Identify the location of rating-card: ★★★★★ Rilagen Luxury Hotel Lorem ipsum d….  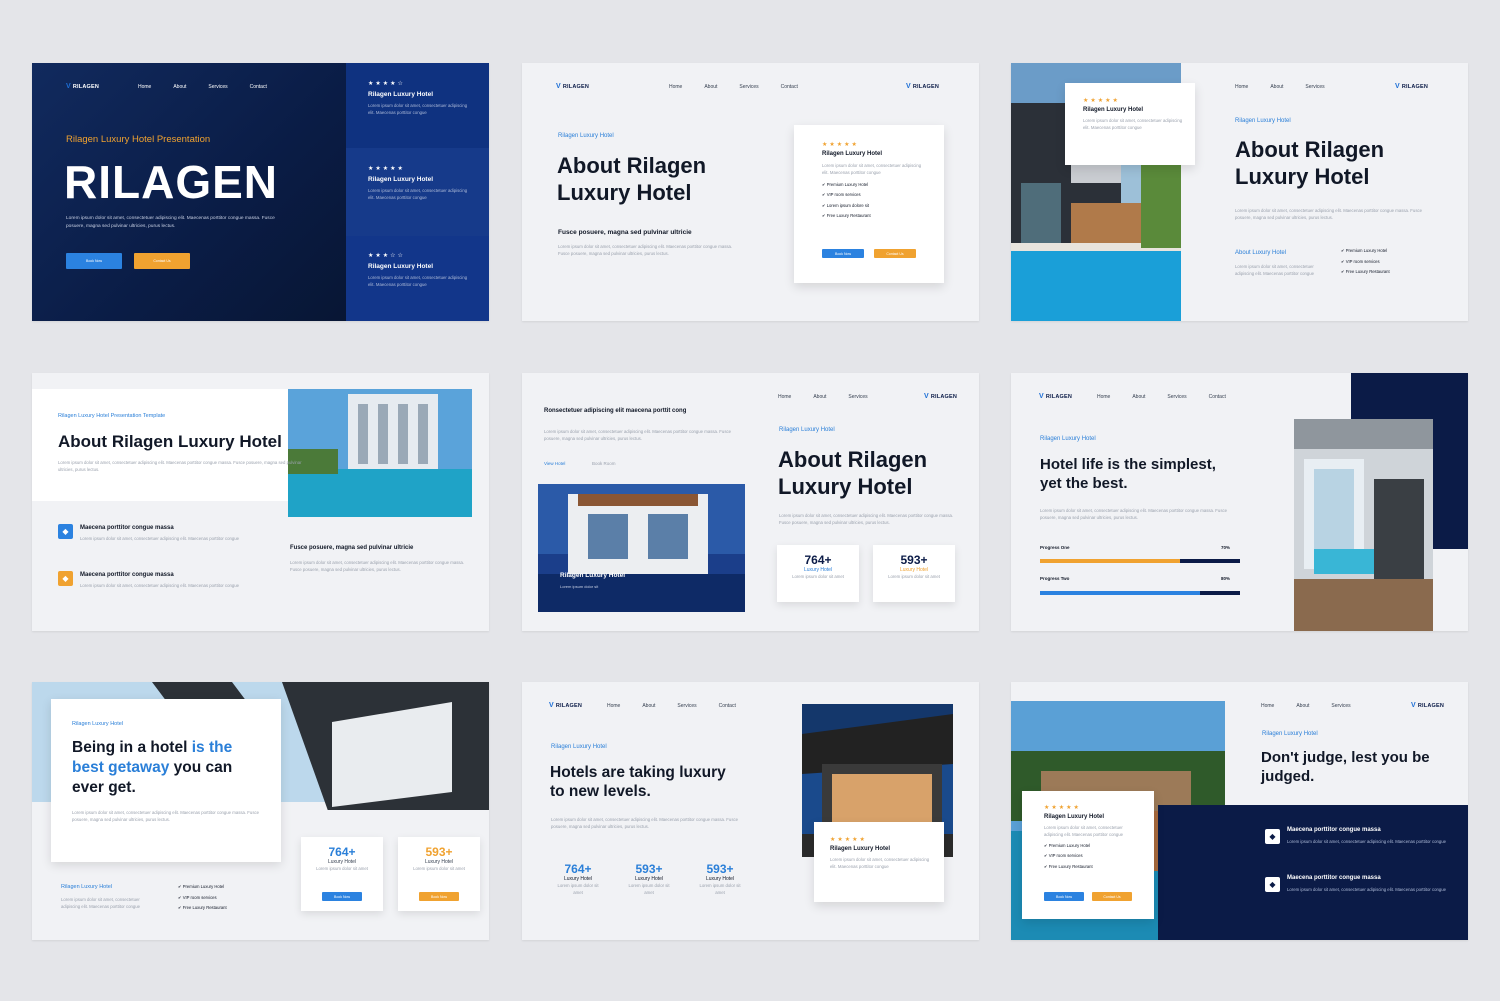
(1130, 124).